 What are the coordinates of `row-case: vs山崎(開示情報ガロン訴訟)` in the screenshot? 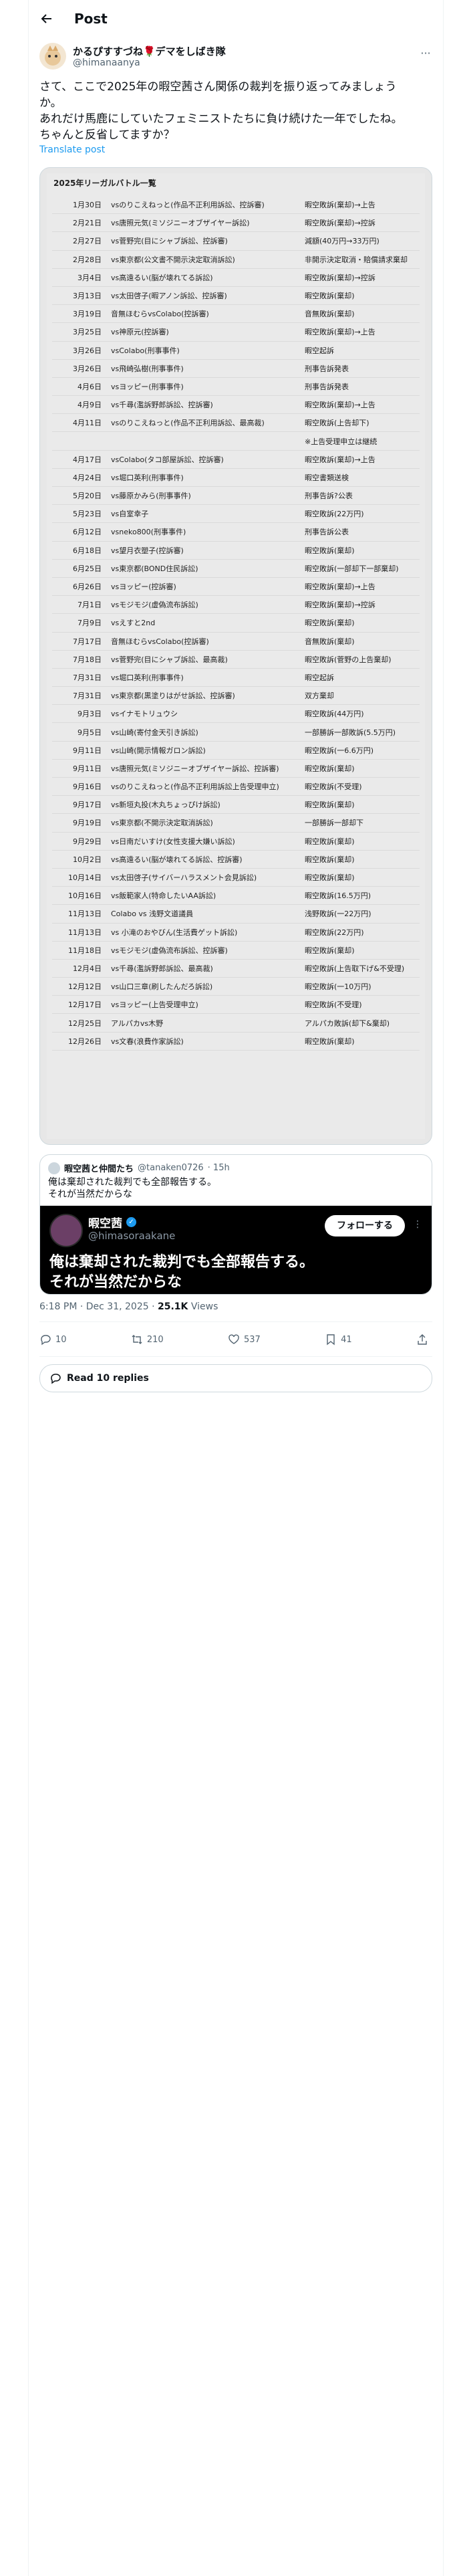 It's located at (158, 750).